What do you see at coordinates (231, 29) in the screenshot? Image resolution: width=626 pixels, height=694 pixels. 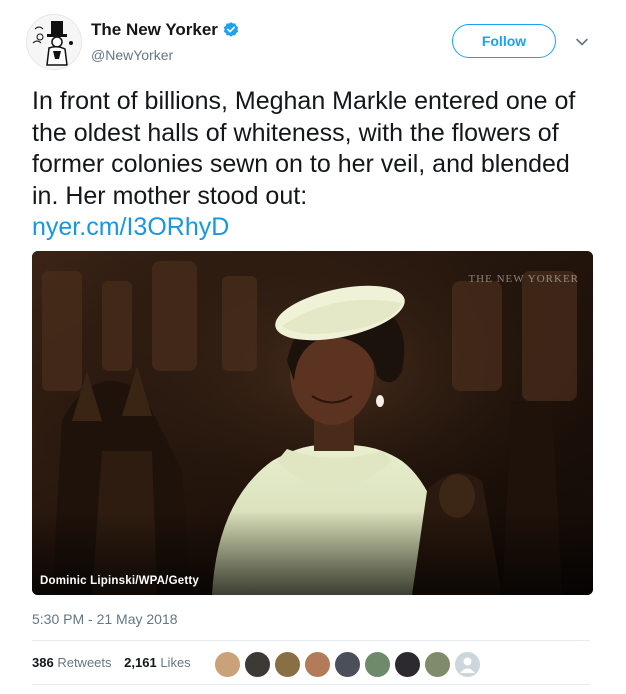 I see `verified-badge-icon` at bounding box center [231, 29].